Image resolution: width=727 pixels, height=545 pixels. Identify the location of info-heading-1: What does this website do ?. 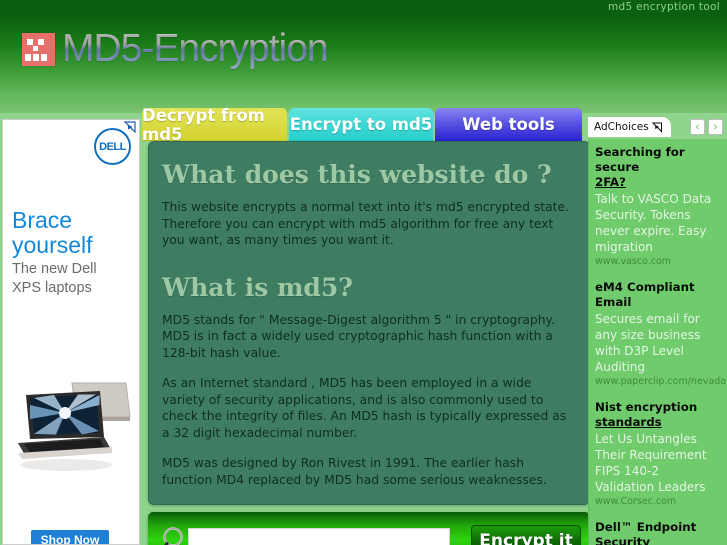
(357, 174).